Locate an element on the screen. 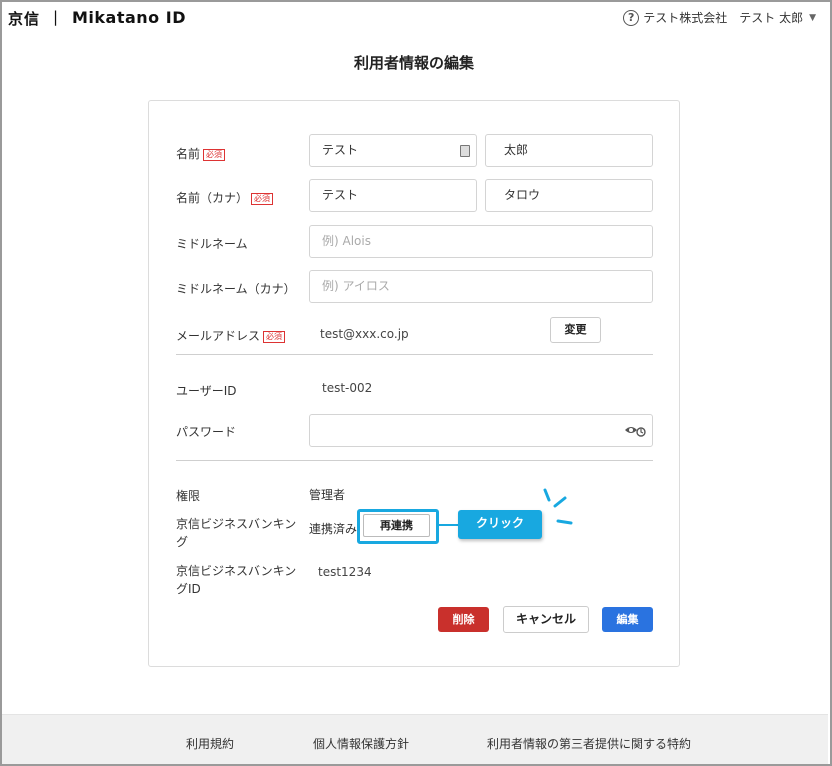 Image resolution: width=832 pixels, height=766 pixels. last-name-input: テスト is located at coordinates (393, 150).